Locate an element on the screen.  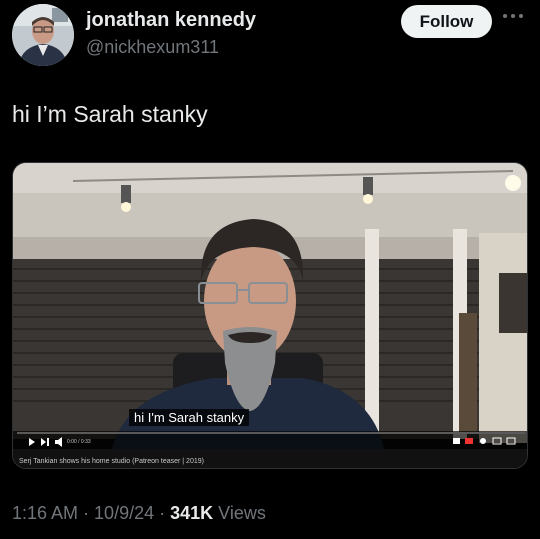
author-handle: @nickhexum311 is located at coordinates (152, 47).